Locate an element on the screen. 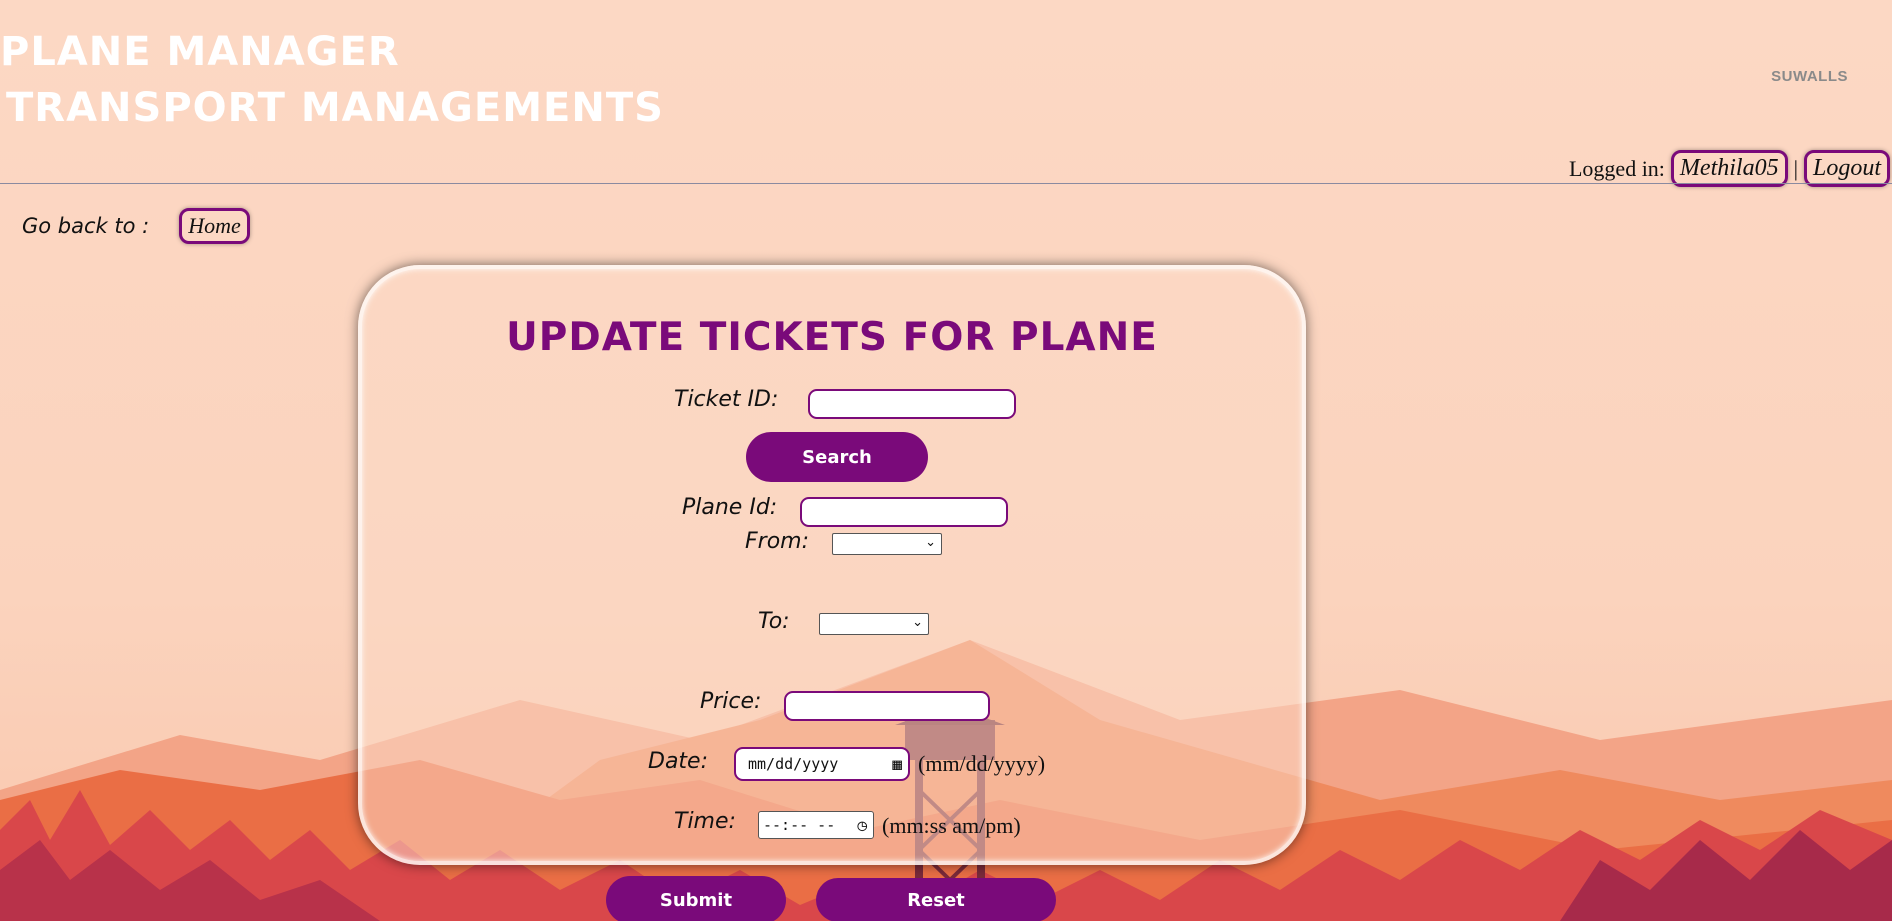 This screenshot has height=921, width=1892. search-button: Search is located at coordinates (837, 457).